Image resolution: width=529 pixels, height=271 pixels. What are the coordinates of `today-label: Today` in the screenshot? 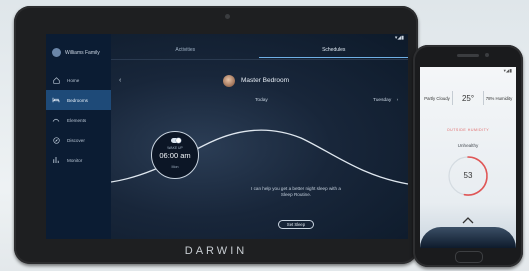 It's located at (261, 100).